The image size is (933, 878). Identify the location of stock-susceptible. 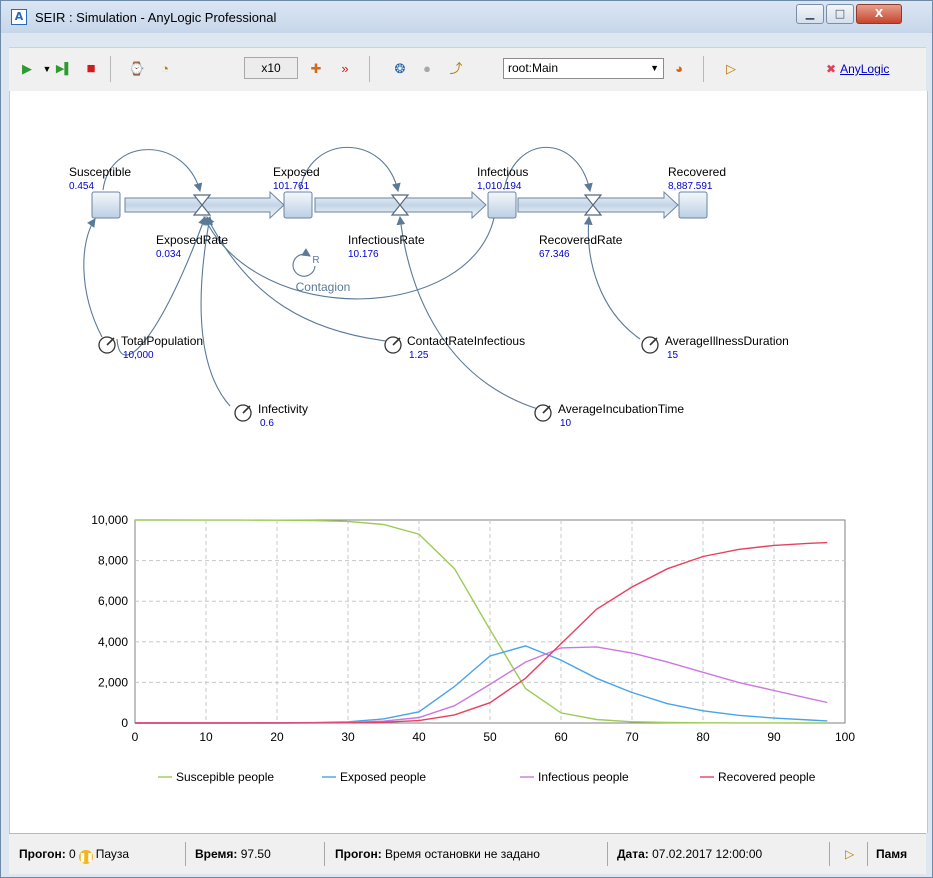
(106, 205).